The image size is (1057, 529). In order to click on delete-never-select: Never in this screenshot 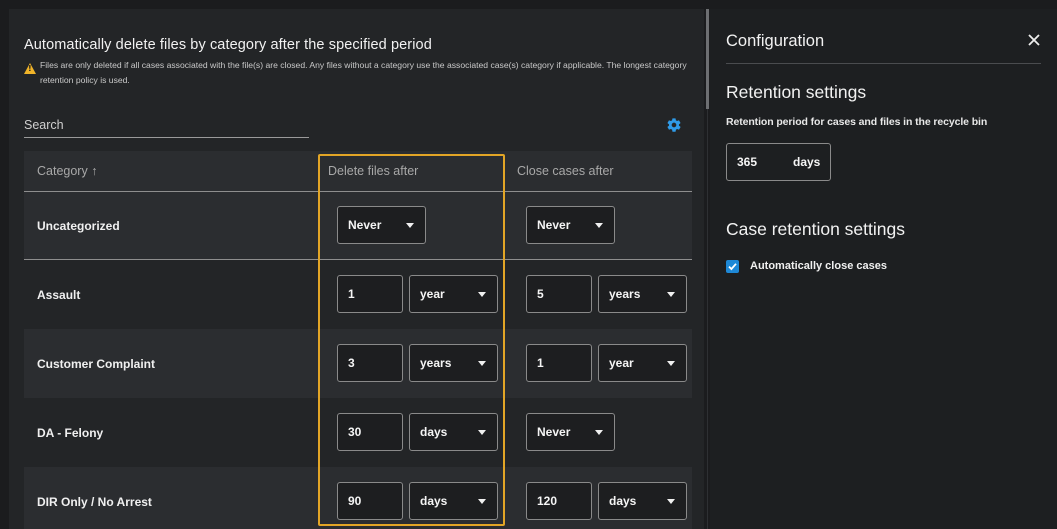, I will do `click(381, 225)`.